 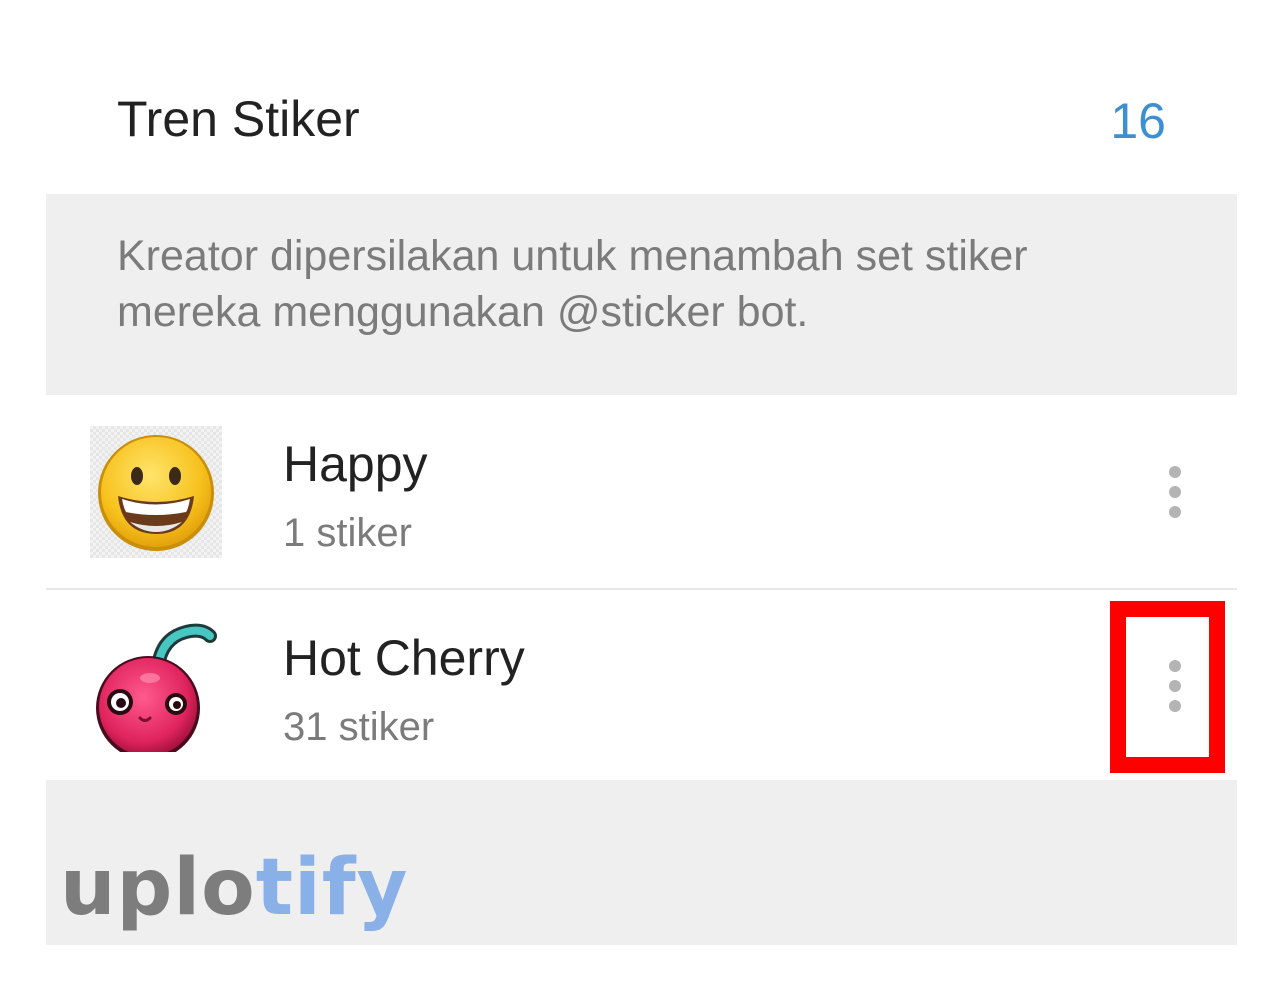 I want to click on happy-emoji-icon, so click(x=156, y=492).